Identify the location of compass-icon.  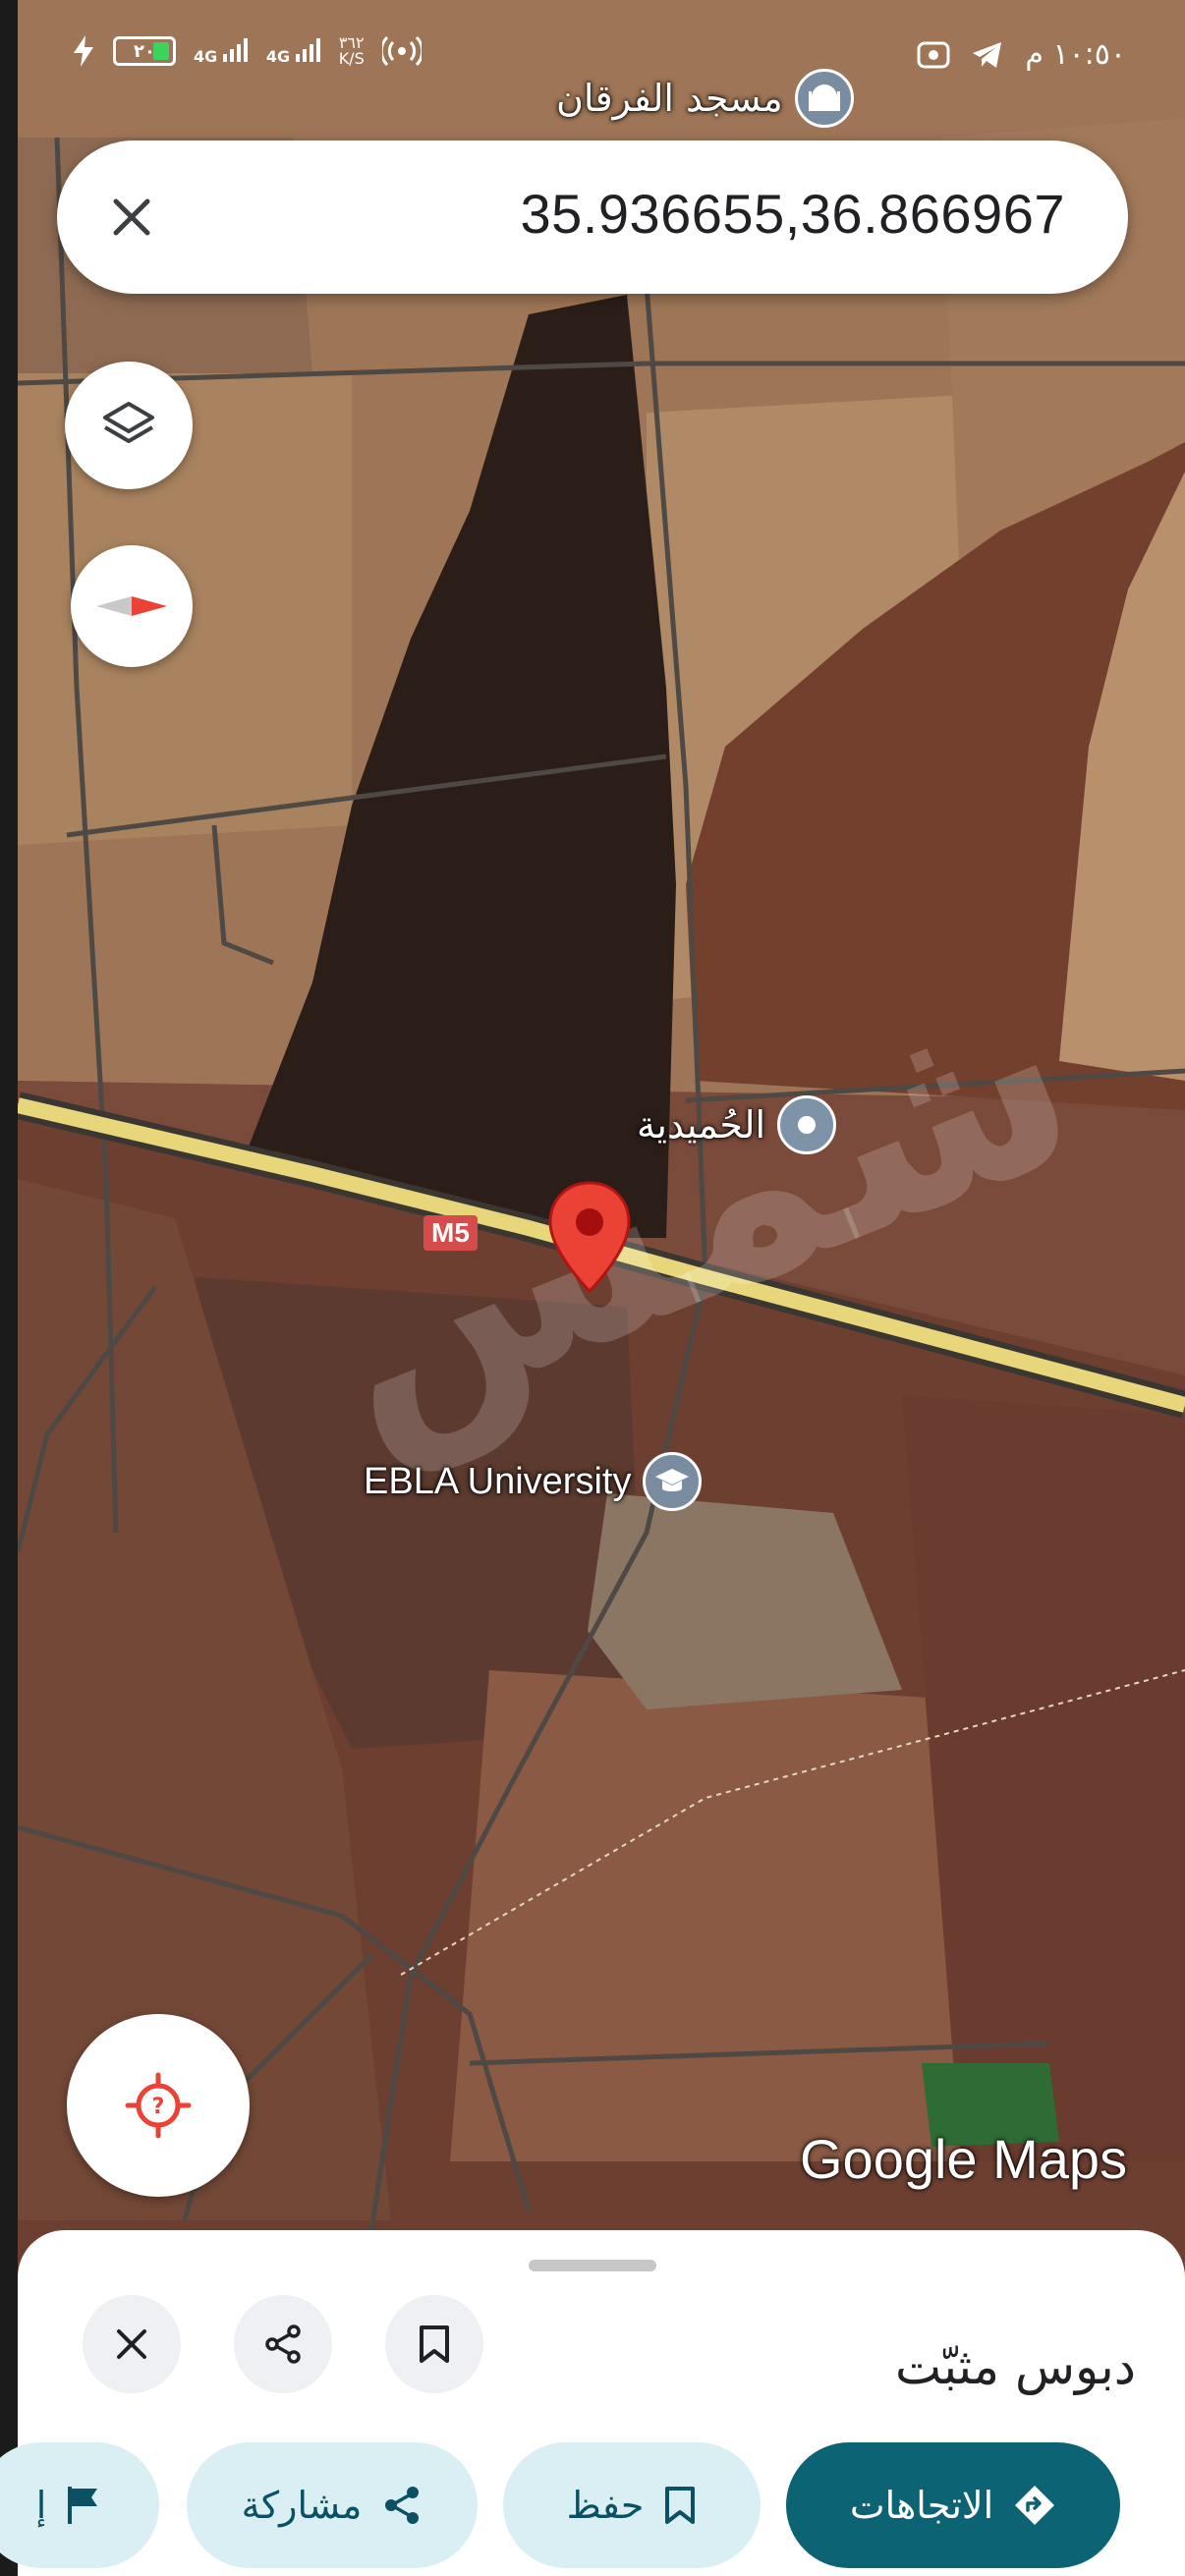
(132, 606).